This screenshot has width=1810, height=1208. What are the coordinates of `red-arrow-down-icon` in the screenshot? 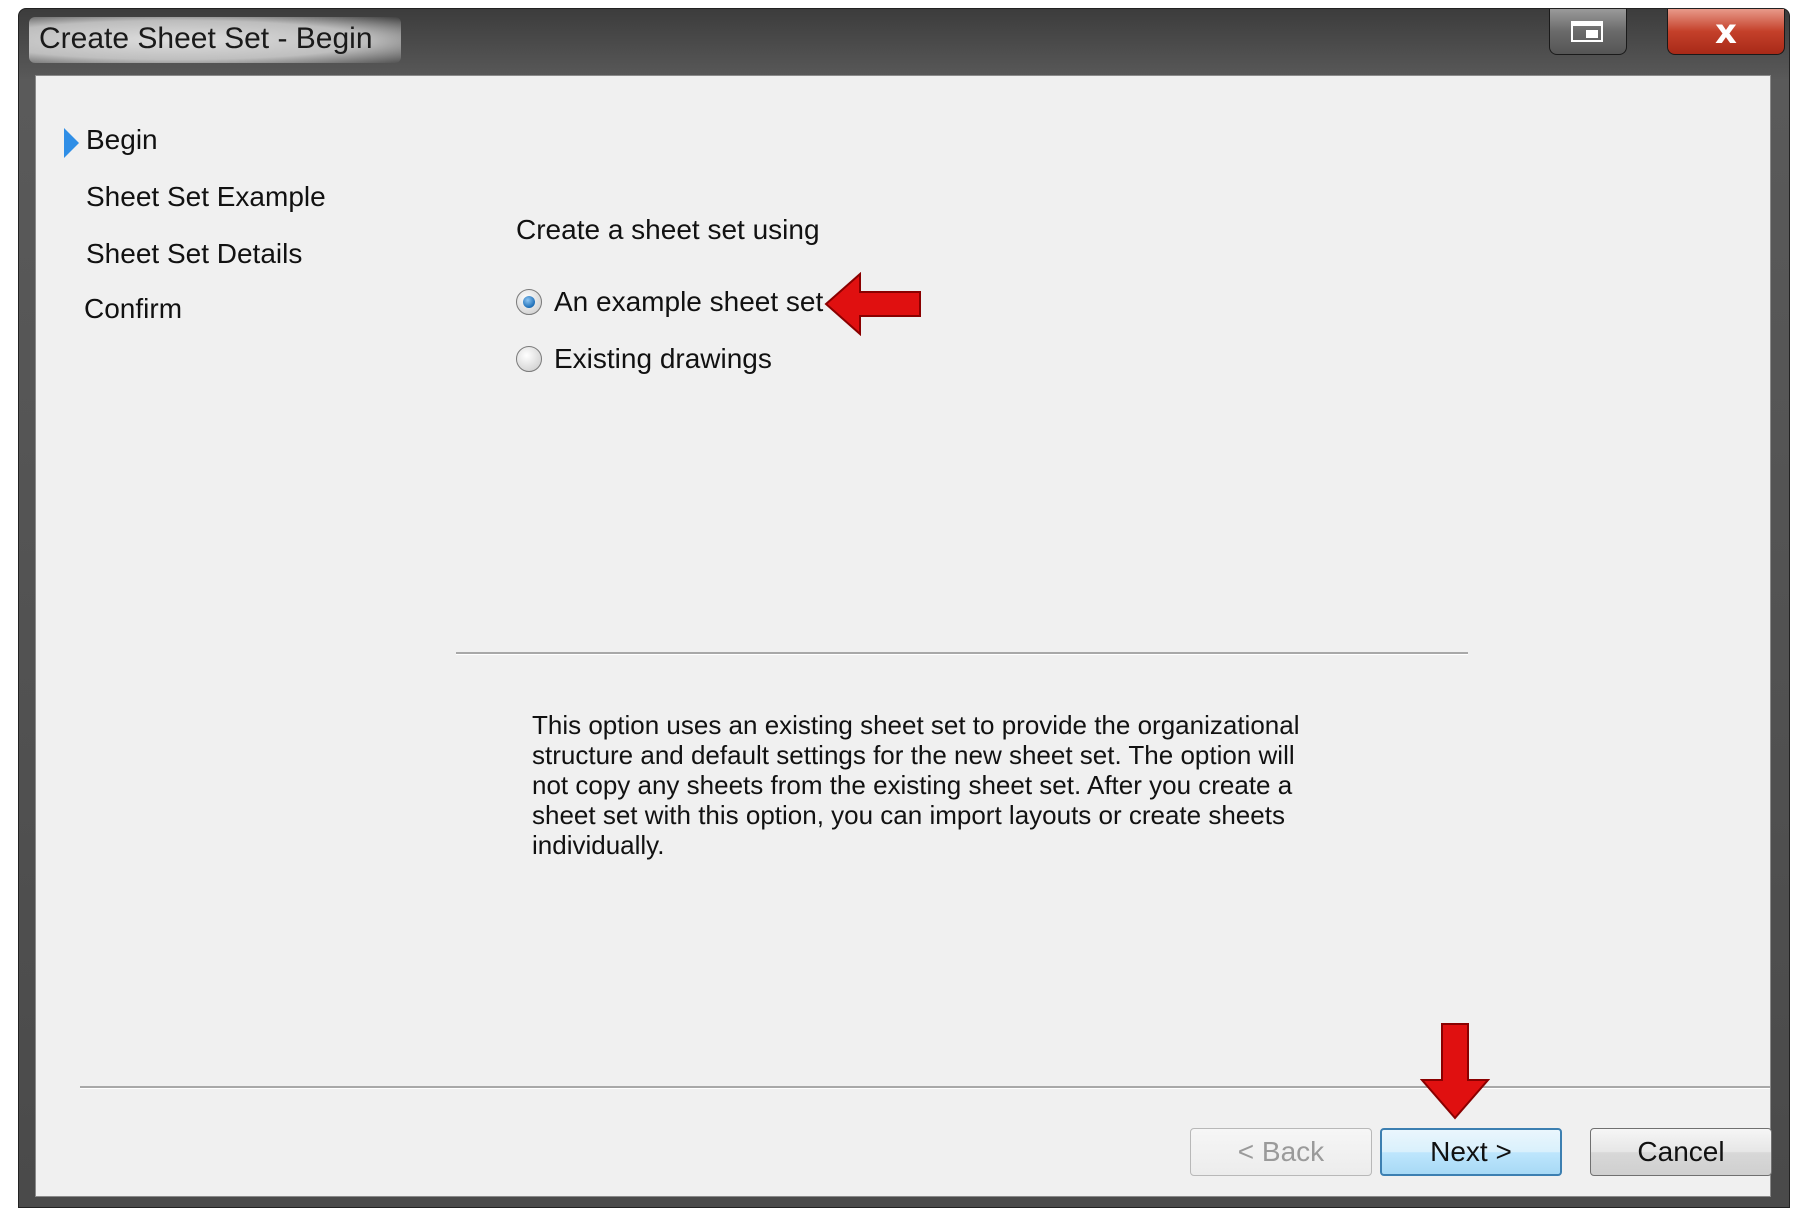 It's located at (1455, 1071).